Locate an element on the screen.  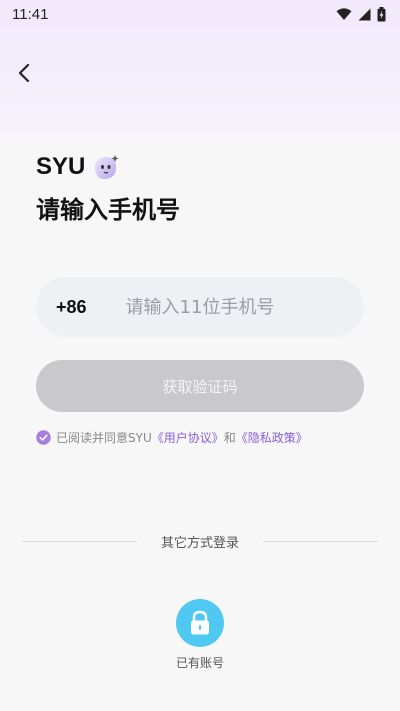
status-bar: 11:41 is located at coordinates (200, 14).